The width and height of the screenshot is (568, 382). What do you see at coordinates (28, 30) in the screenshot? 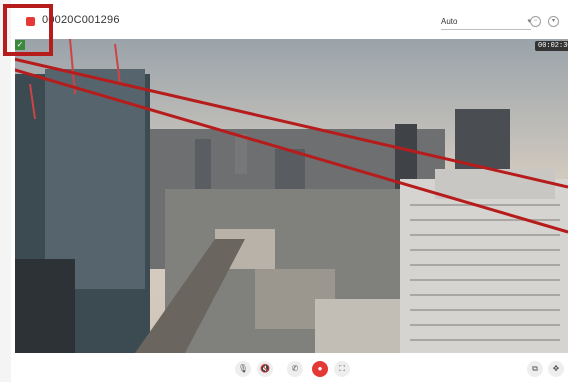
I see `annotation-highlight-box` at bounding box center [28, 30].